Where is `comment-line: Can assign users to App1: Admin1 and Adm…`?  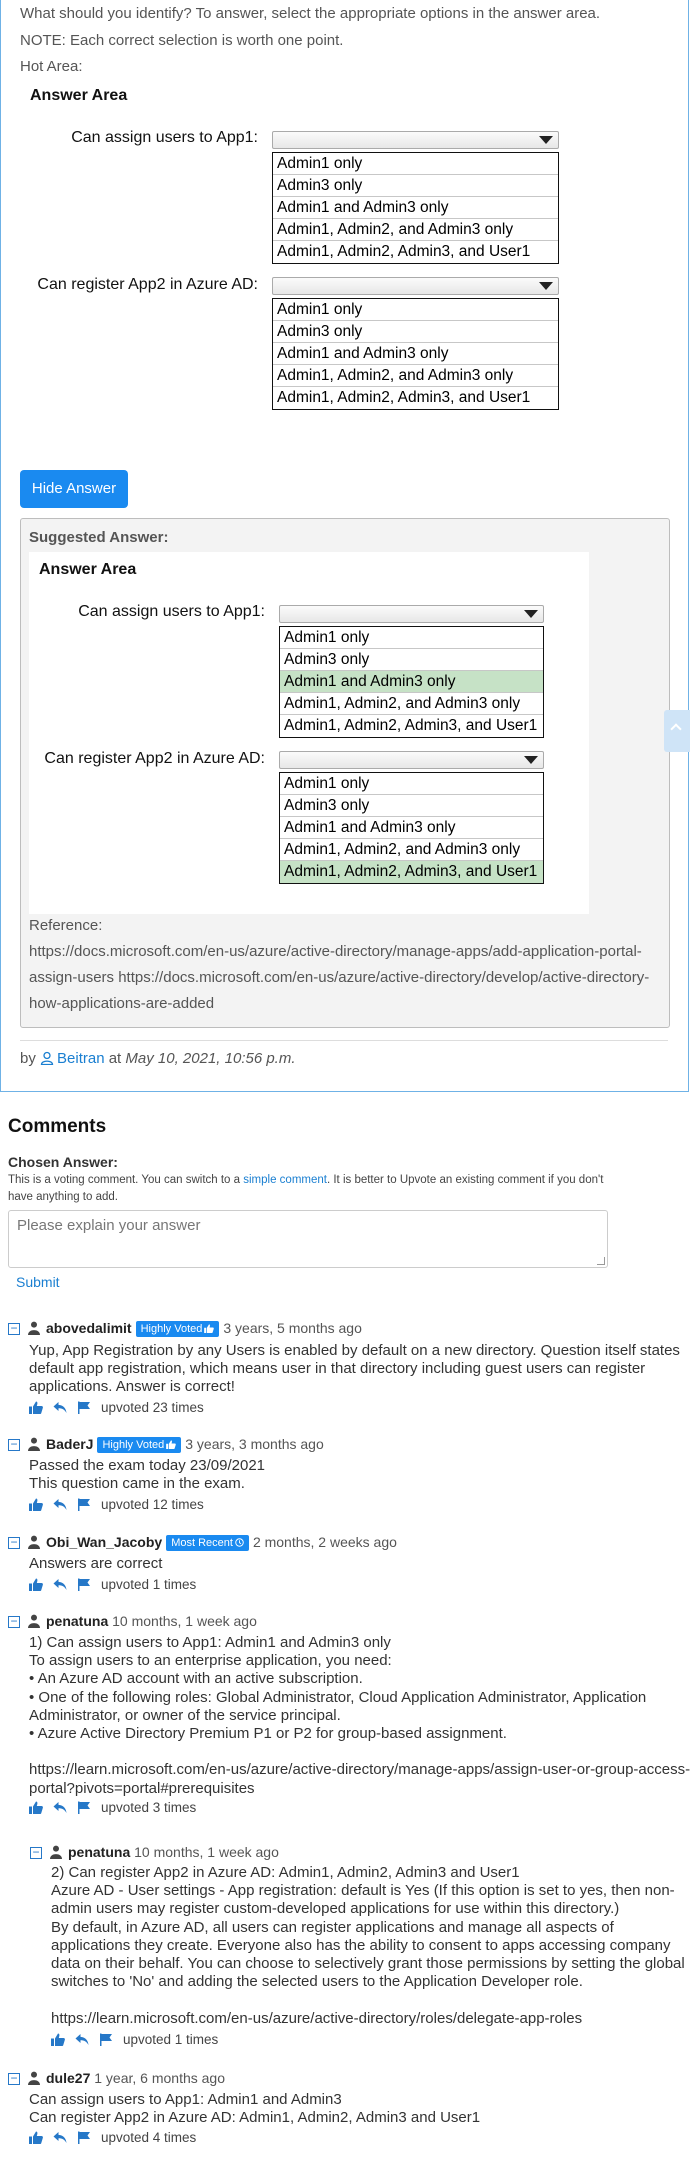 comment-line: Can assign users to App1: Admin1 and Adm… is located at coordinates (185, 2099).